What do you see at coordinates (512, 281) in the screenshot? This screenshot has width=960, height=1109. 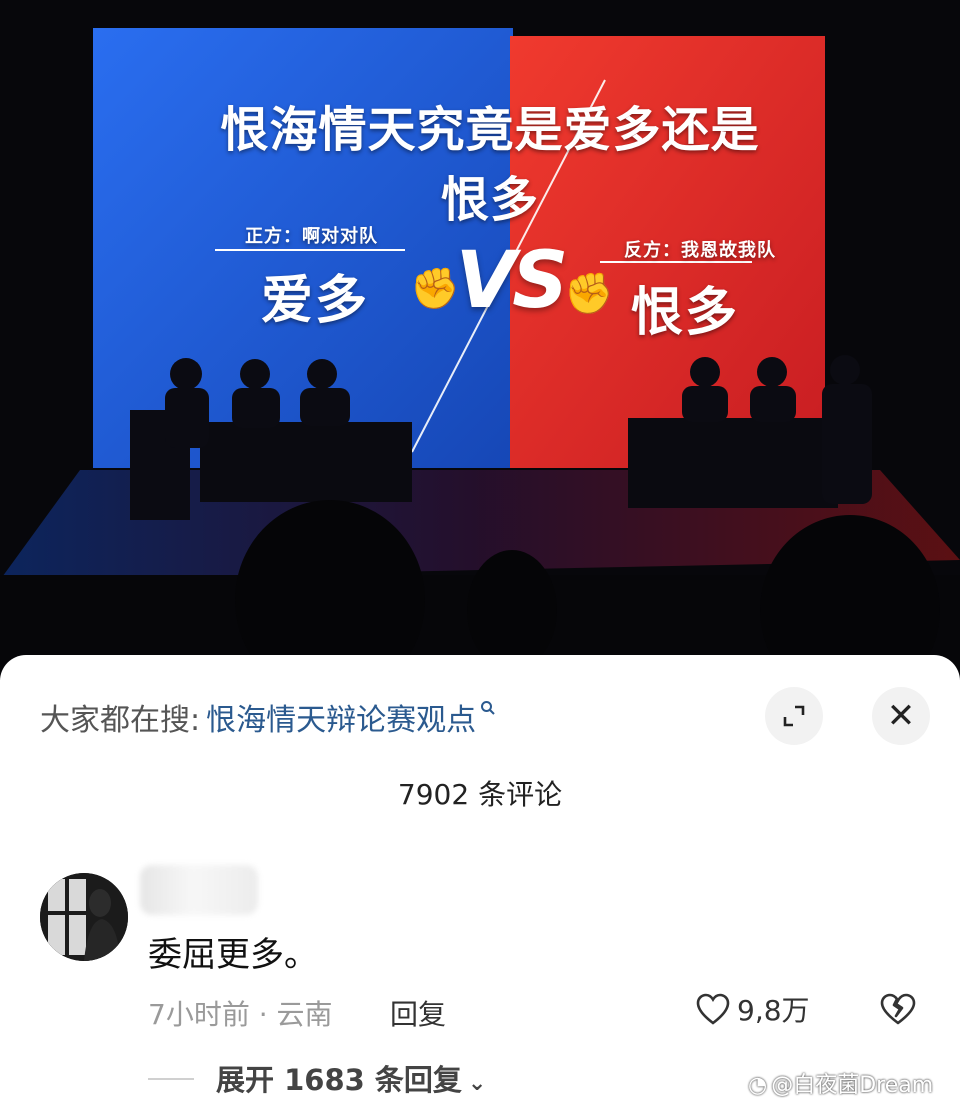 I see `vs-label: VS` at bounding box center [512, 281].